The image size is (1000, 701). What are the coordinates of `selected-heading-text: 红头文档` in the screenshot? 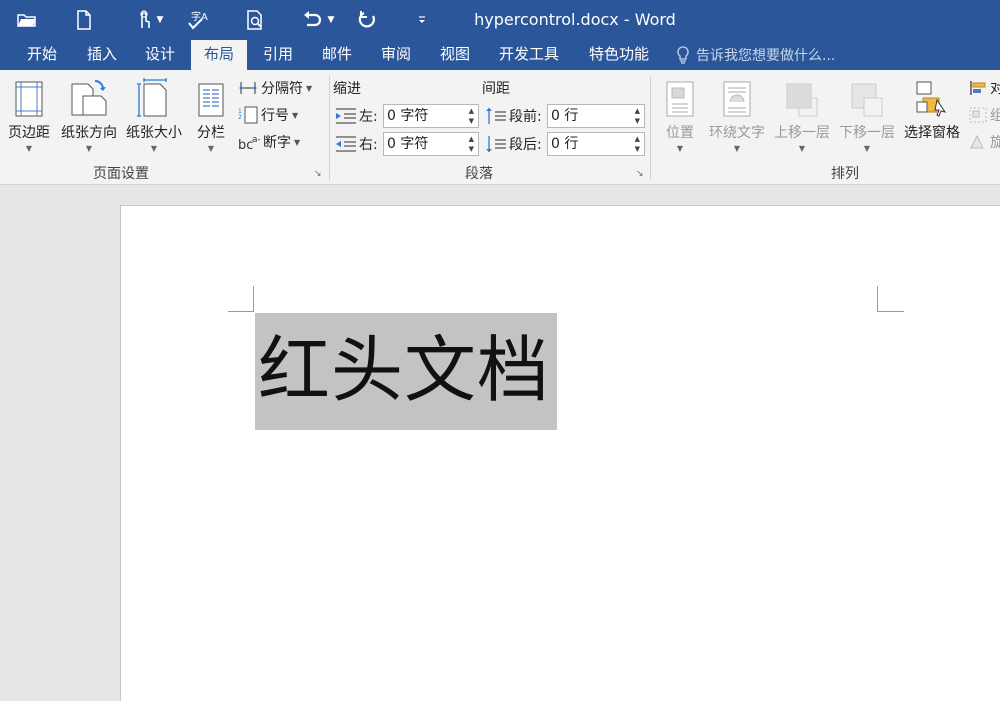 It's located at (406, 371).